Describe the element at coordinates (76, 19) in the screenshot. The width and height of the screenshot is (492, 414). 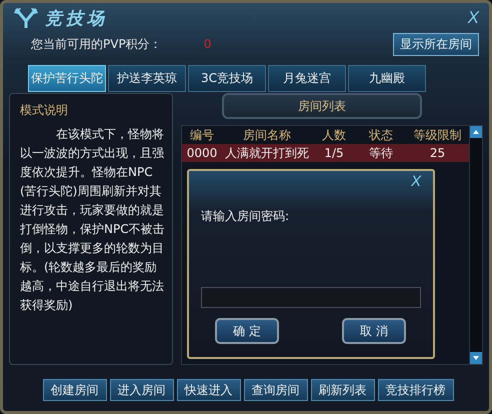
I see `window-title: 竞技场` at that location.